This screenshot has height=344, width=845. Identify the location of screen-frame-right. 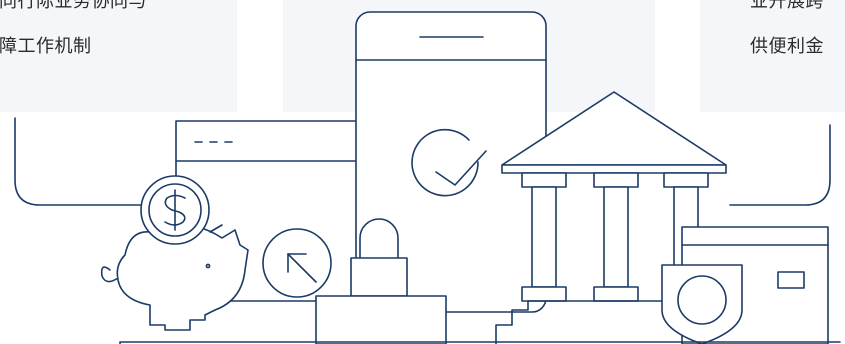
(780, 165).